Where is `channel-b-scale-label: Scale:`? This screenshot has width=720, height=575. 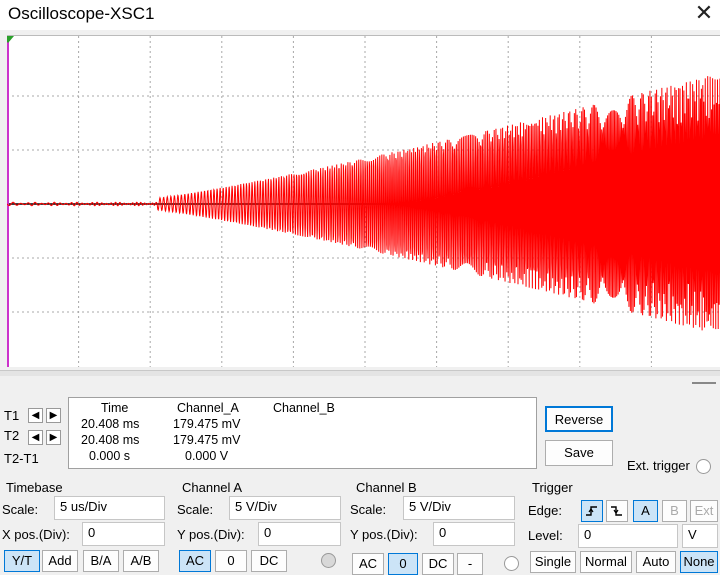
channel-b-scale-label: Scale: is located at coordinates (368, 509).